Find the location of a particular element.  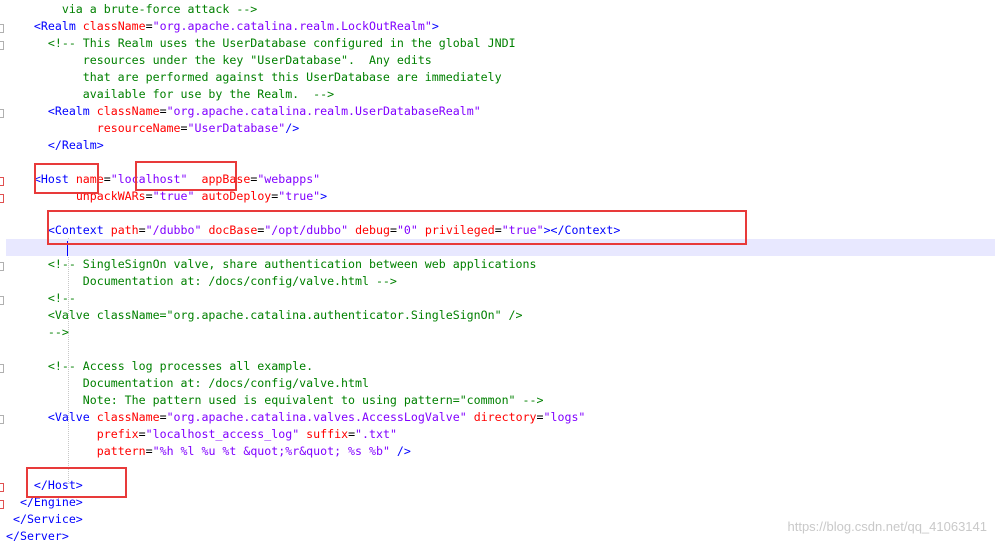

code-token: resourceName is located at coordinates (138, 128).